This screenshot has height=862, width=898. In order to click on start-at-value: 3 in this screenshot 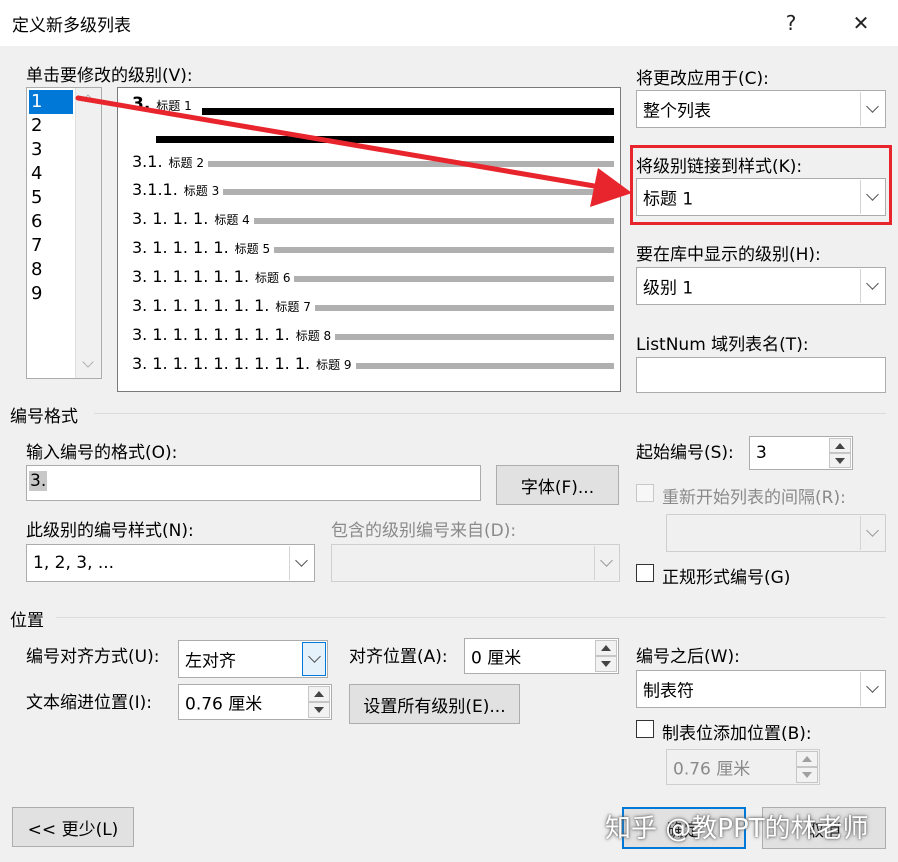, I will do `click(761, 453)`.